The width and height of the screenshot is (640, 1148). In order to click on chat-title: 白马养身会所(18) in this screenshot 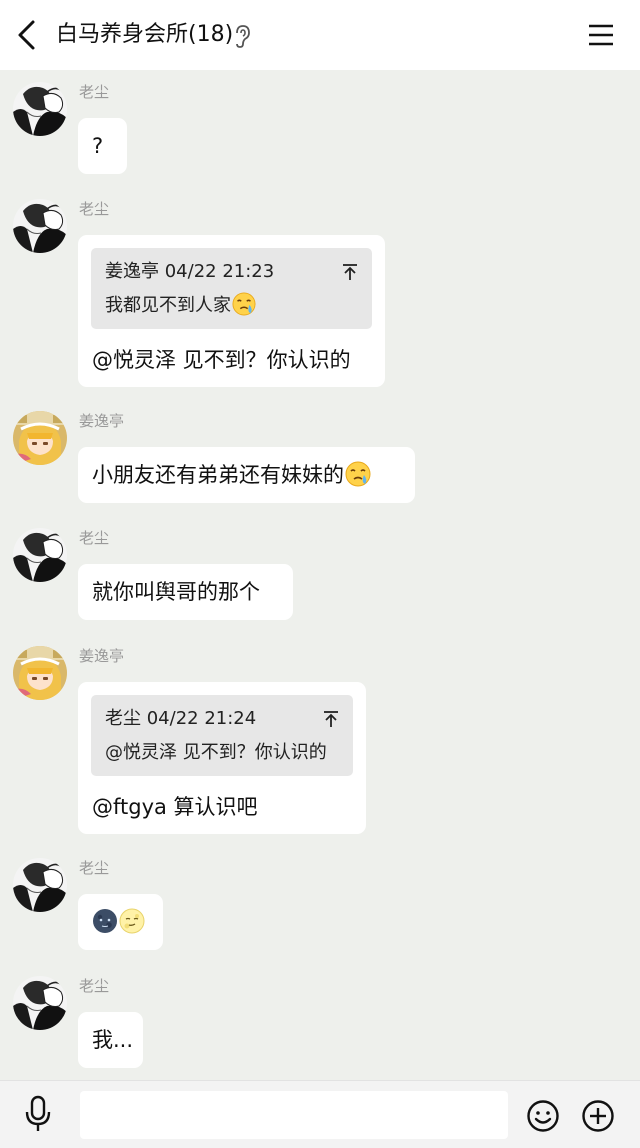, I will do `click(145, 34)`.